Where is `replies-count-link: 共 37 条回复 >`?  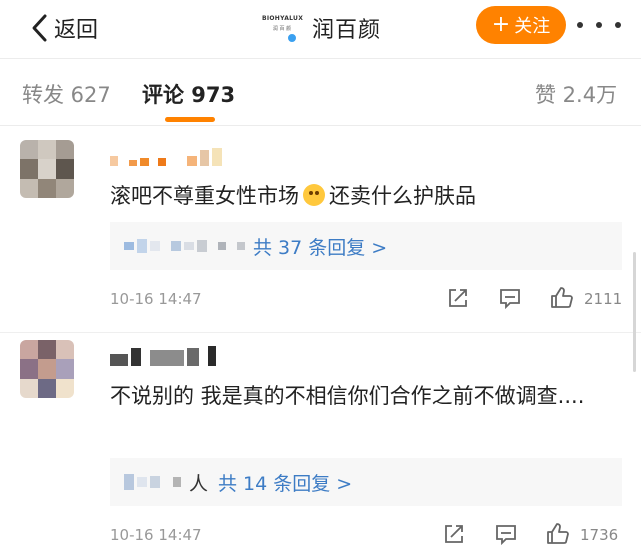 replies-count-link: 共 37 条回复 > is located at coordinates (320, 247).